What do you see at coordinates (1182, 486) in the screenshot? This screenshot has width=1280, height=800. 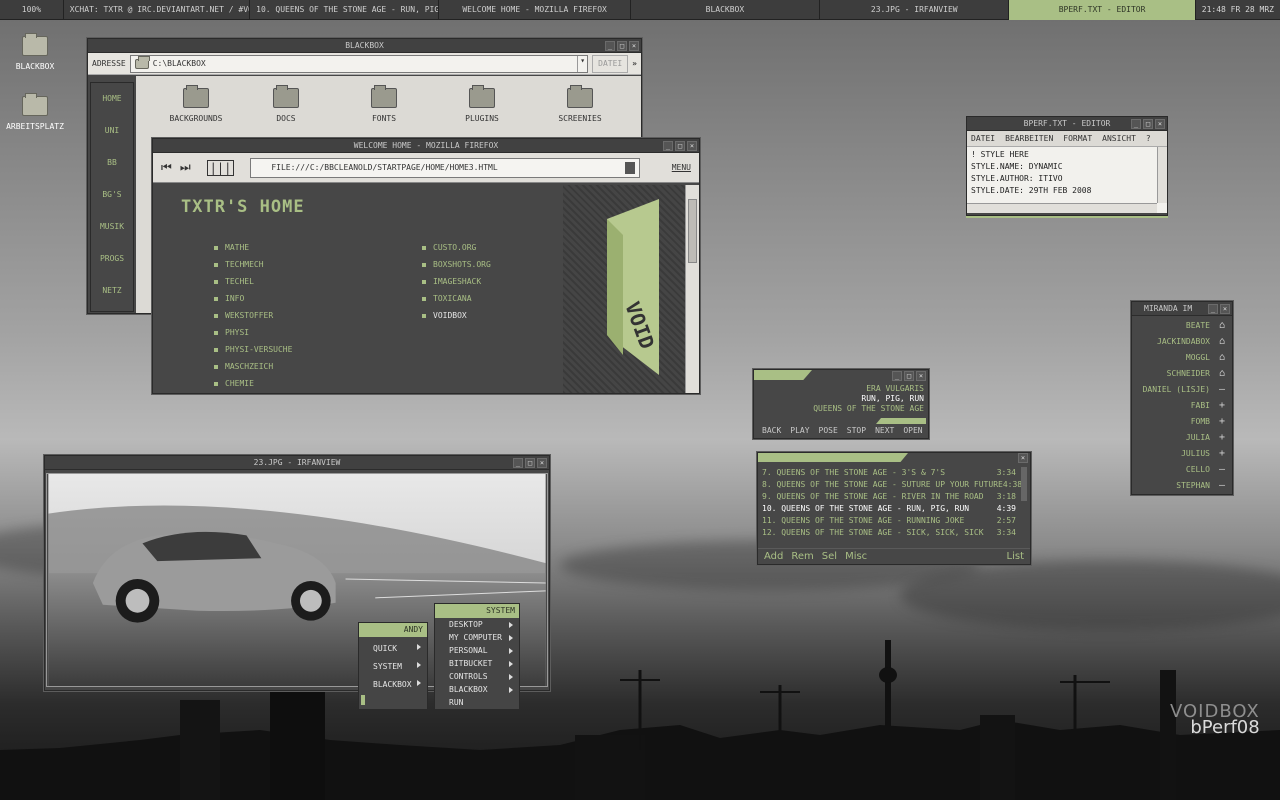 I see `contact-item: STEPHAN —` at bounding box center [1182, 486].